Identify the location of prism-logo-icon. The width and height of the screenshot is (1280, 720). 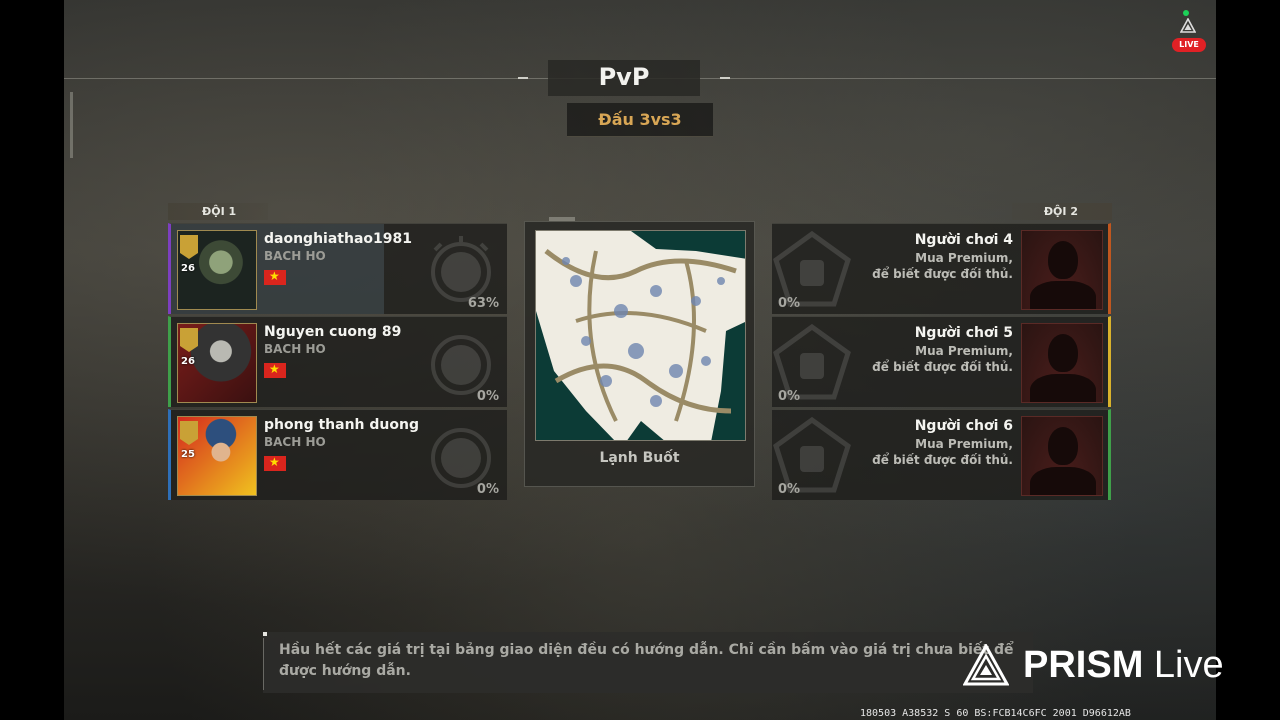
(986, 665).